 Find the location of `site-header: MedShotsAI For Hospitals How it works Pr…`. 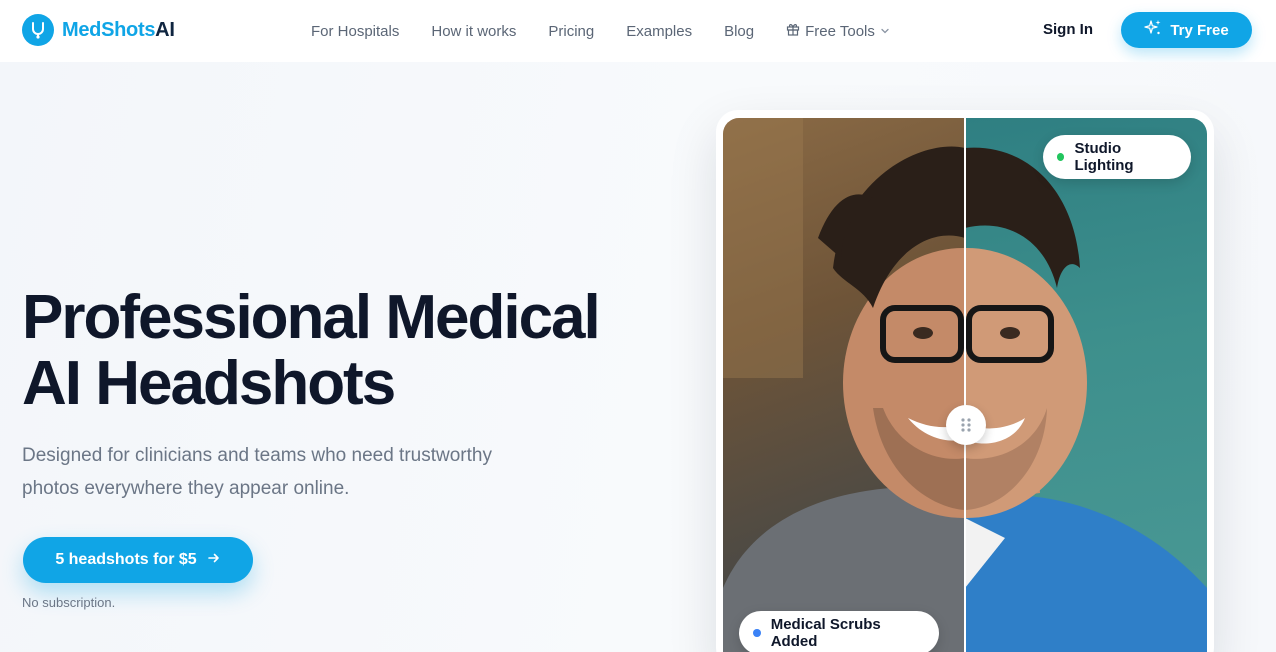

site-header: MedShotsAI For Hospitals How it works Pr… is located at coordinates (638, 31).